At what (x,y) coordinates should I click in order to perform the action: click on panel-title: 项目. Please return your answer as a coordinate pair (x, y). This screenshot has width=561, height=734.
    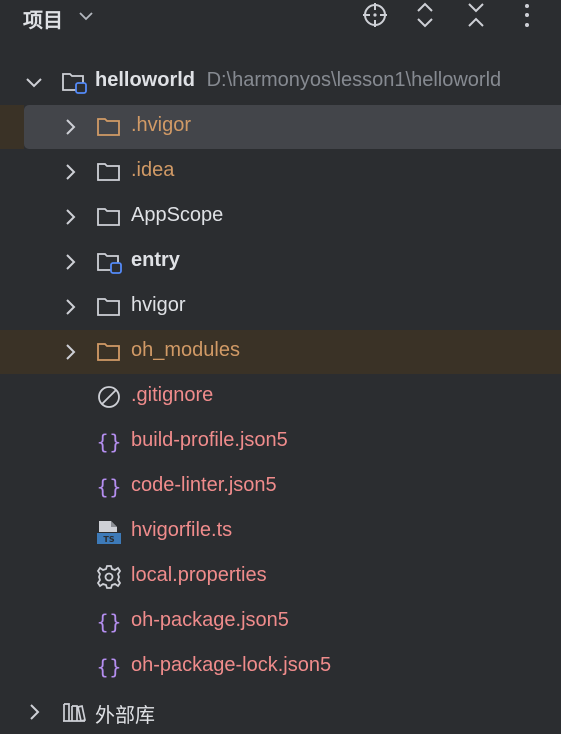
    Looking at the image, I should click on (43, 18).